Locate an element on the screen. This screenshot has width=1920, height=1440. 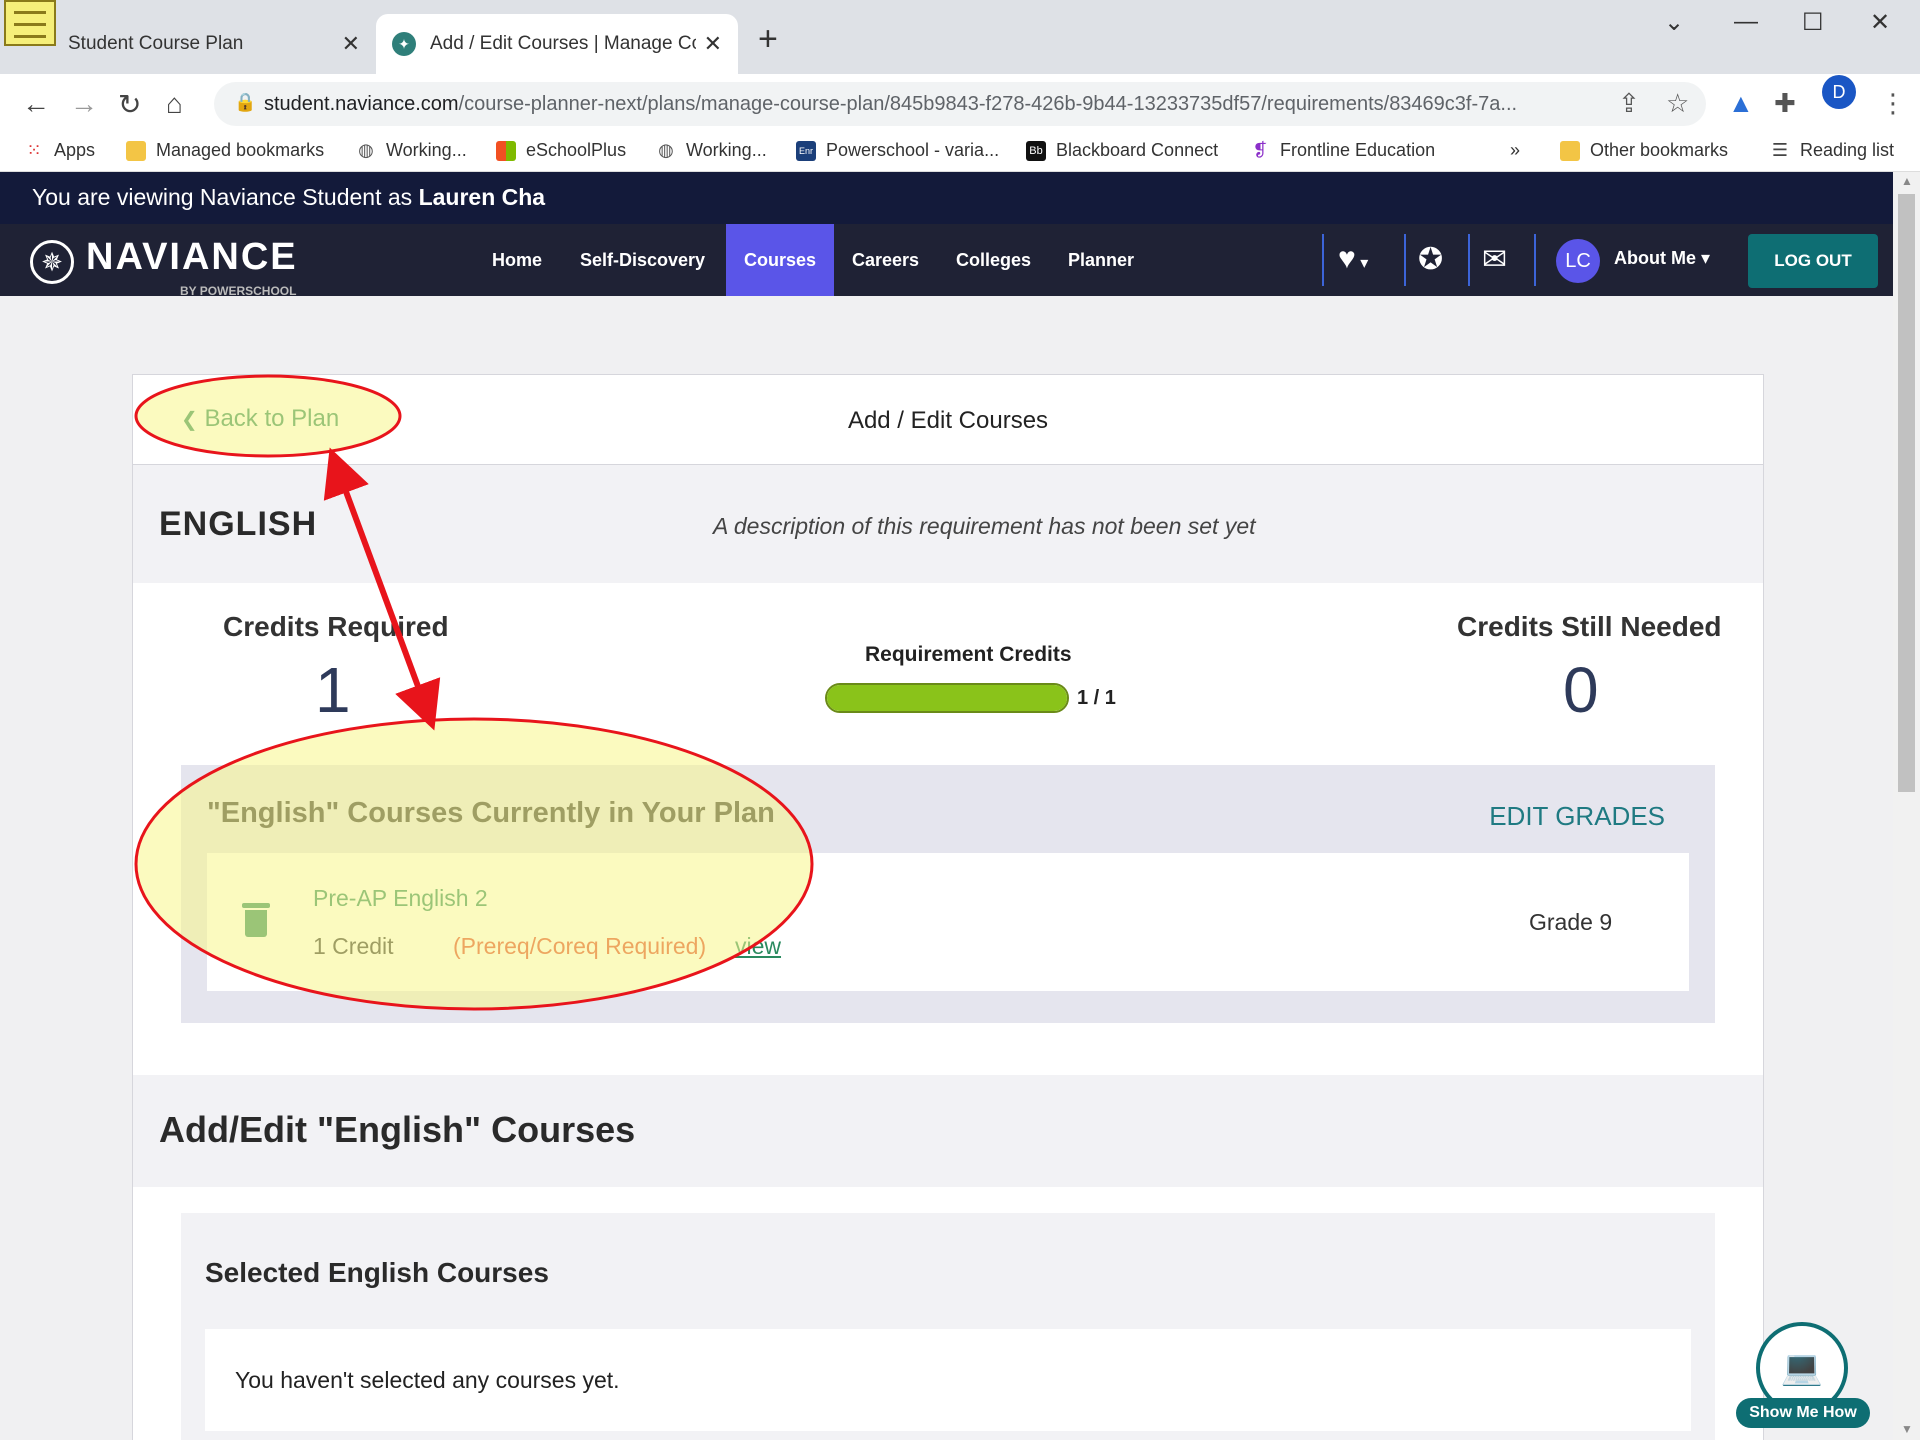
tab-search-icon: ⌄ is located at coordinates (1674, 22).